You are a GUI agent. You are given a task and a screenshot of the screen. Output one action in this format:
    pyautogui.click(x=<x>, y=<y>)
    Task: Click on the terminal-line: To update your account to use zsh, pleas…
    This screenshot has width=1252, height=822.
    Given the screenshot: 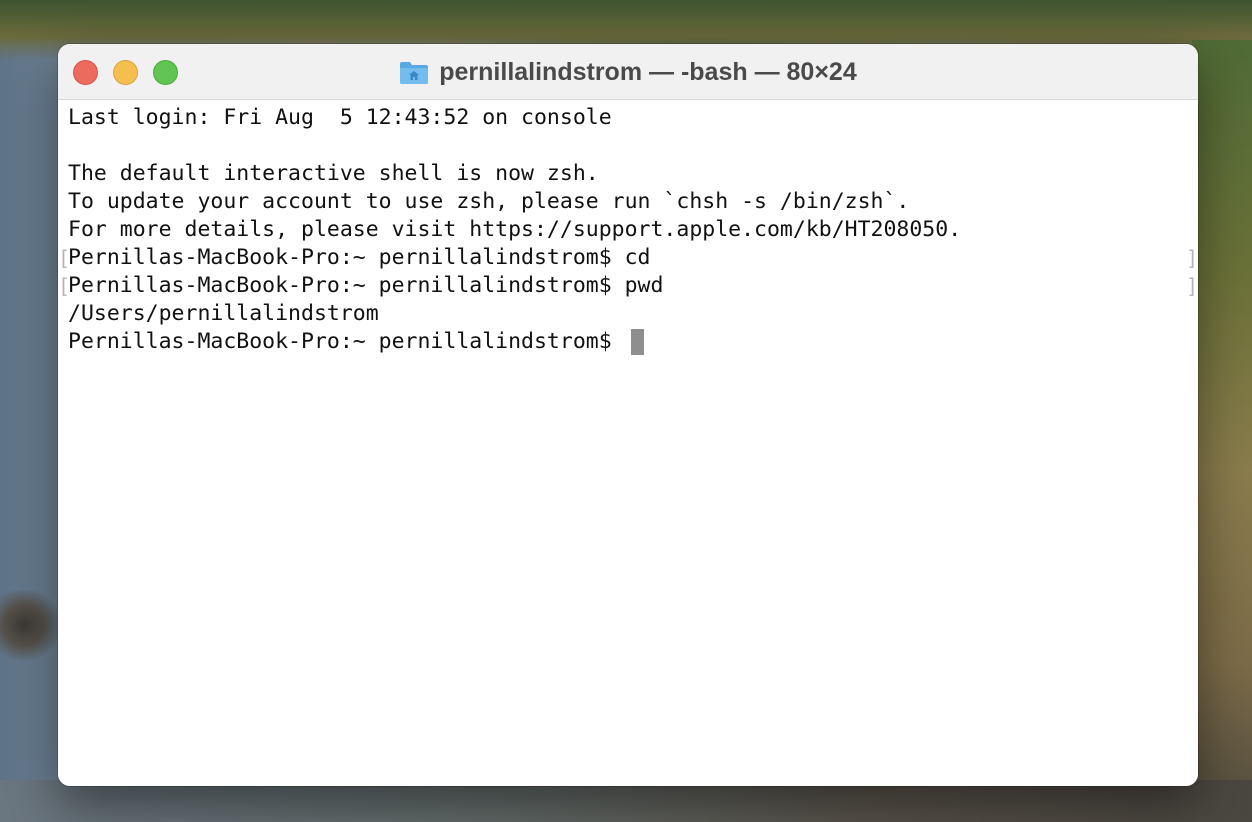 What is the action you would take?
    pyautogui.click(x=489, y=201)
    